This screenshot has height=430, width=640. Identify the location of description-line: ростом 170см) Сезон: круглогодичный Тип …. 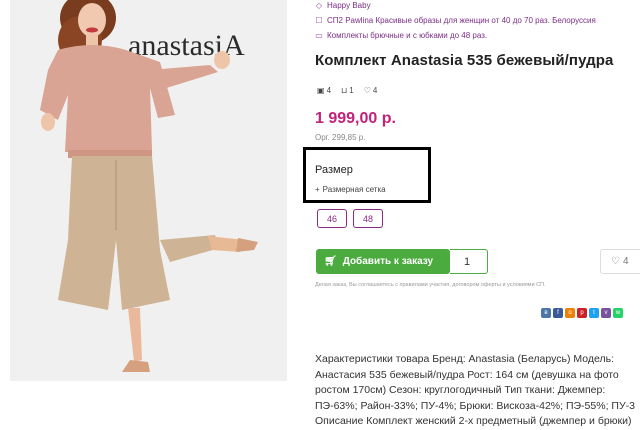
(460, 390).